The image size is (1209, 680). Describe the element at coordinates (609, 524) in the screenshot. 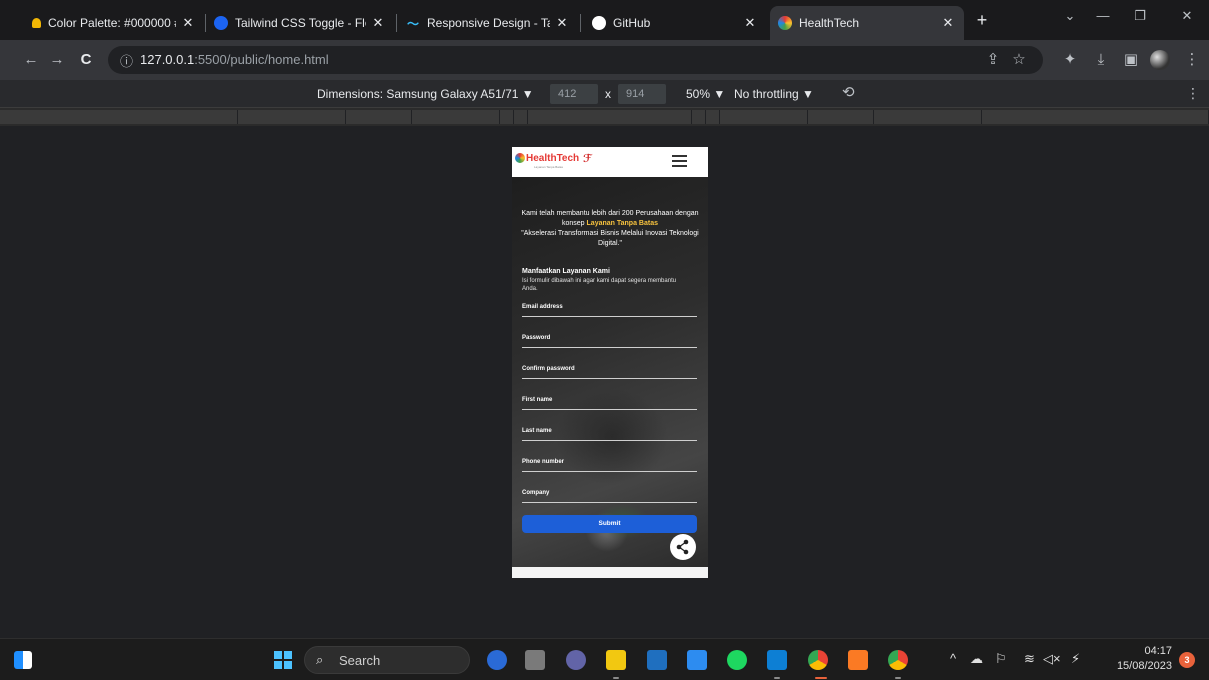

I see `submit-button: Submit` at that location.